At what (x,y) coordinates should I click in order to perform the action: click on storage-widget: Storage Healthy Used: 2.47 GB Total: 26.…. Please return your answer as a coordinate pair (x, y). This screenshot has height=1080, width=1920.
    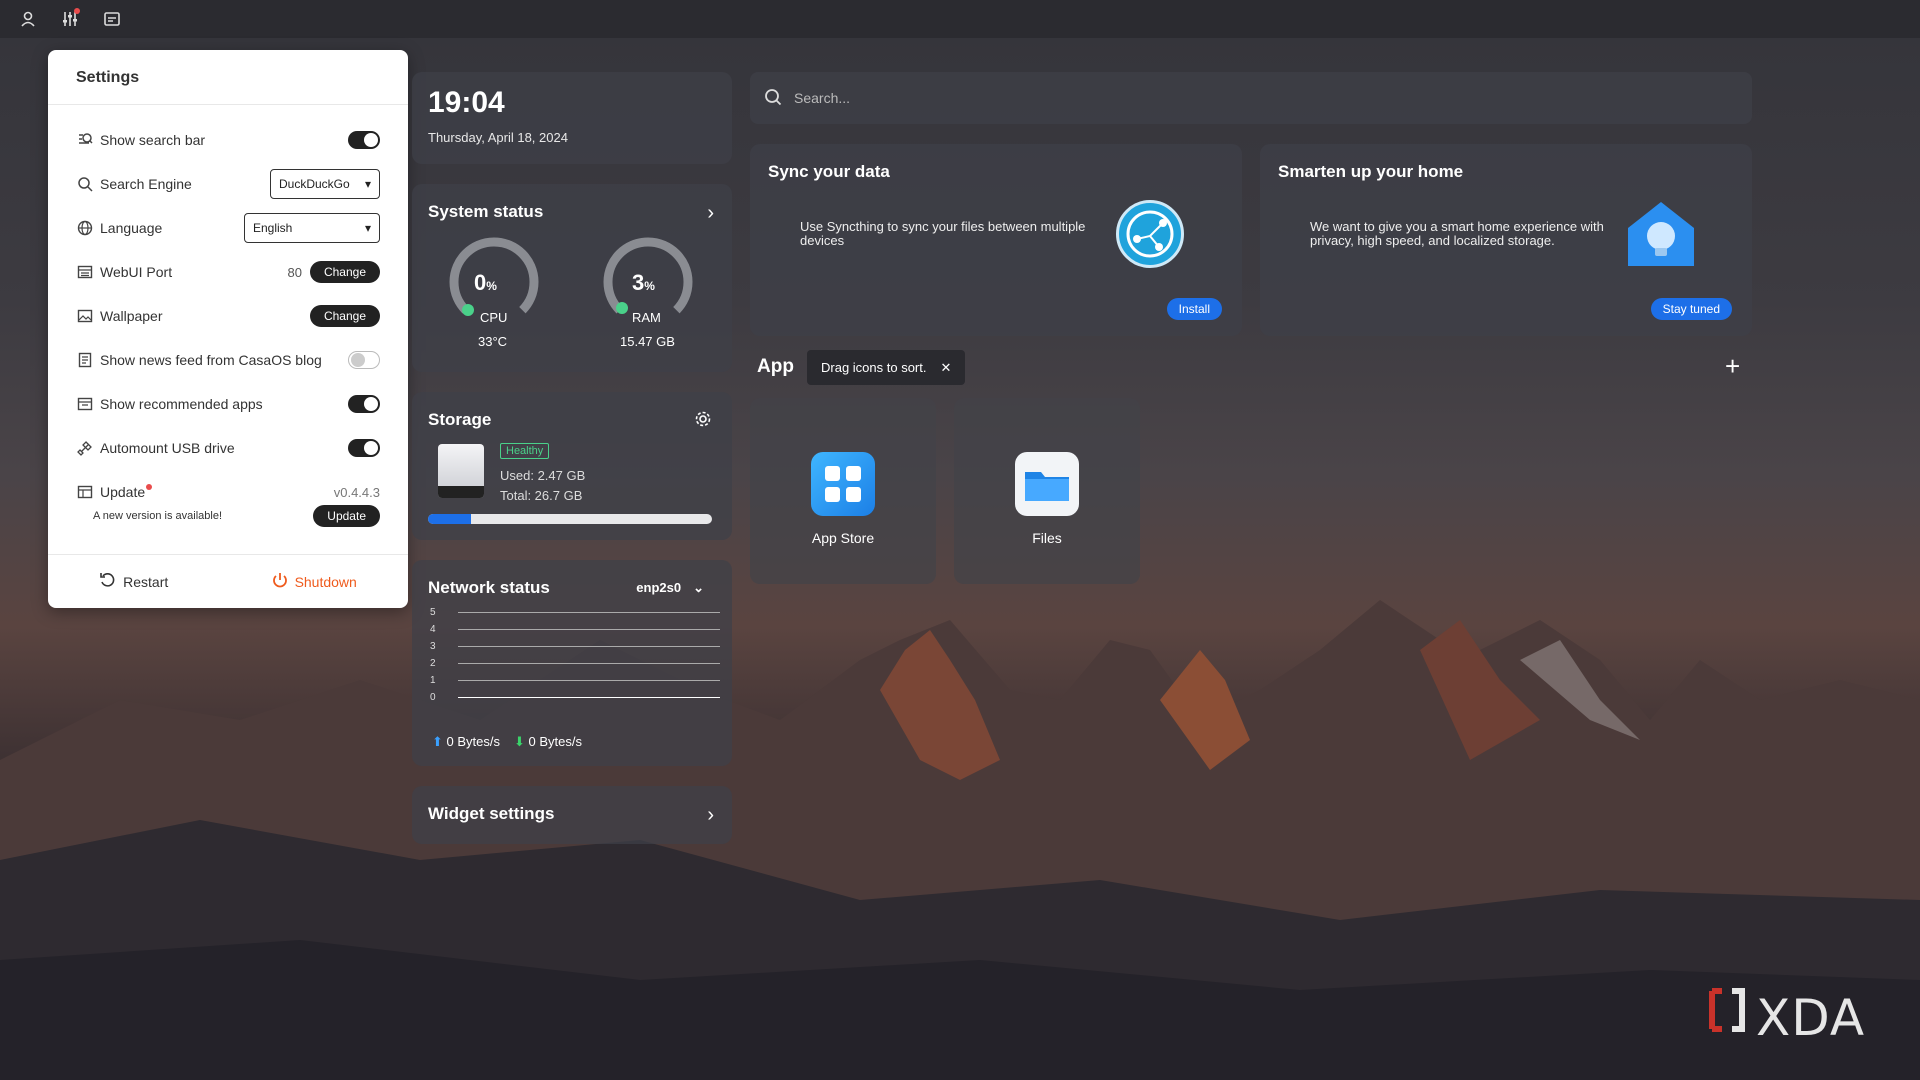
    Looking at the image, I should click on (572, 466).